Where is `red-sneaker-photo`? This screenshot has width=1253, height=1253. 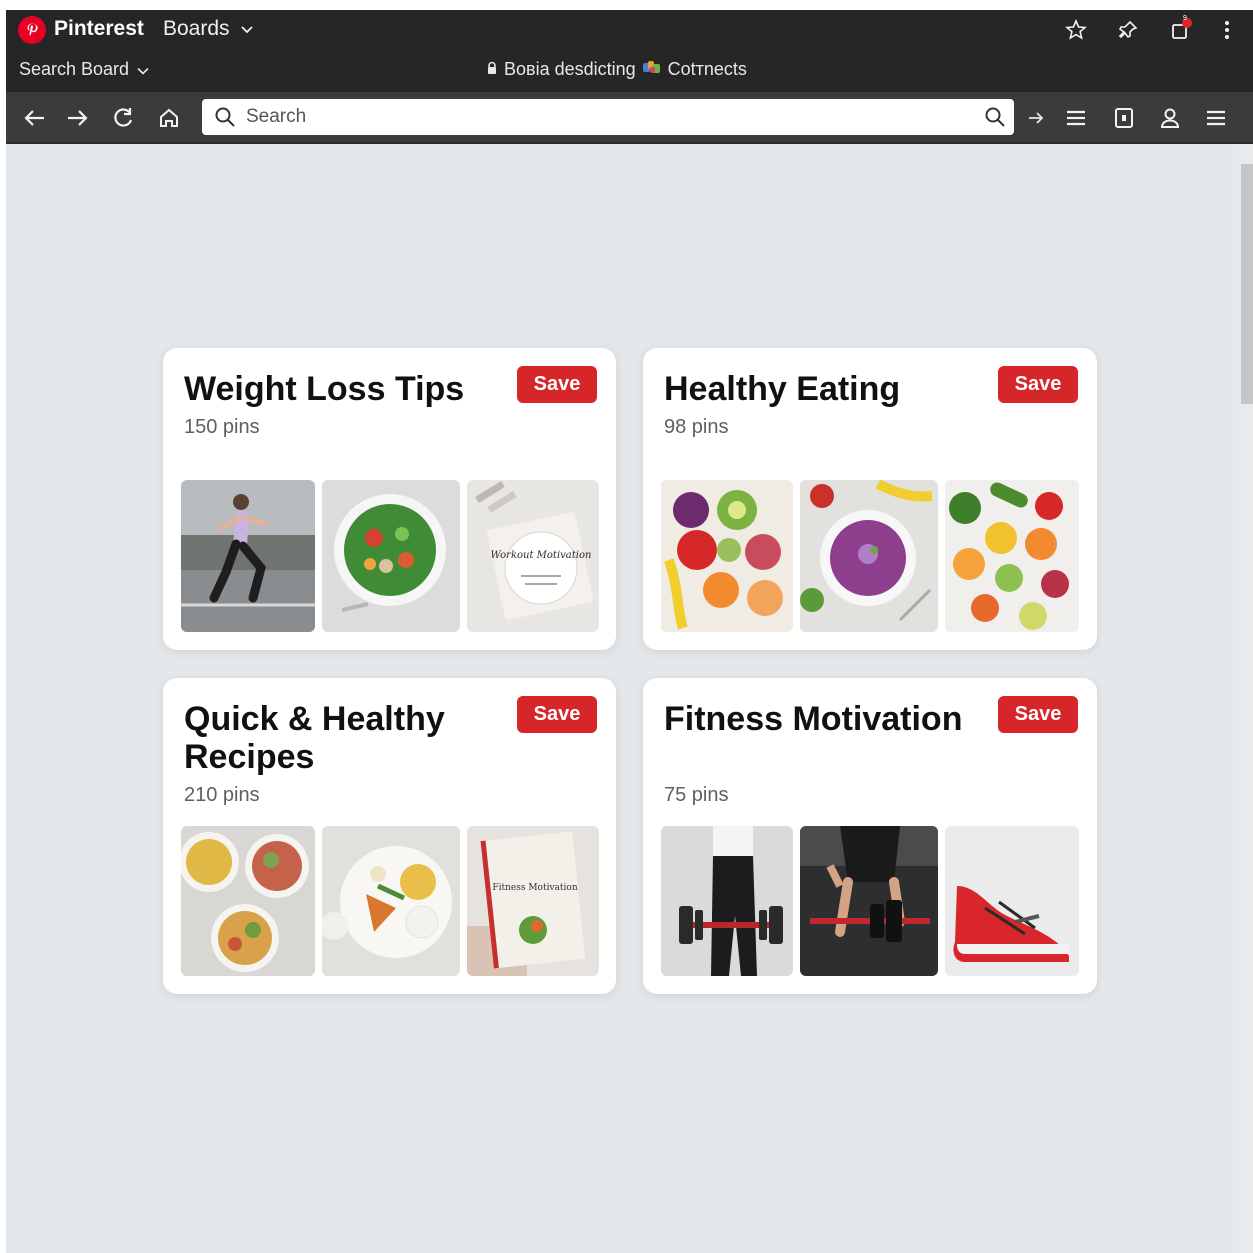 red-sneaker-photo is located at coordinates (1012, 901).